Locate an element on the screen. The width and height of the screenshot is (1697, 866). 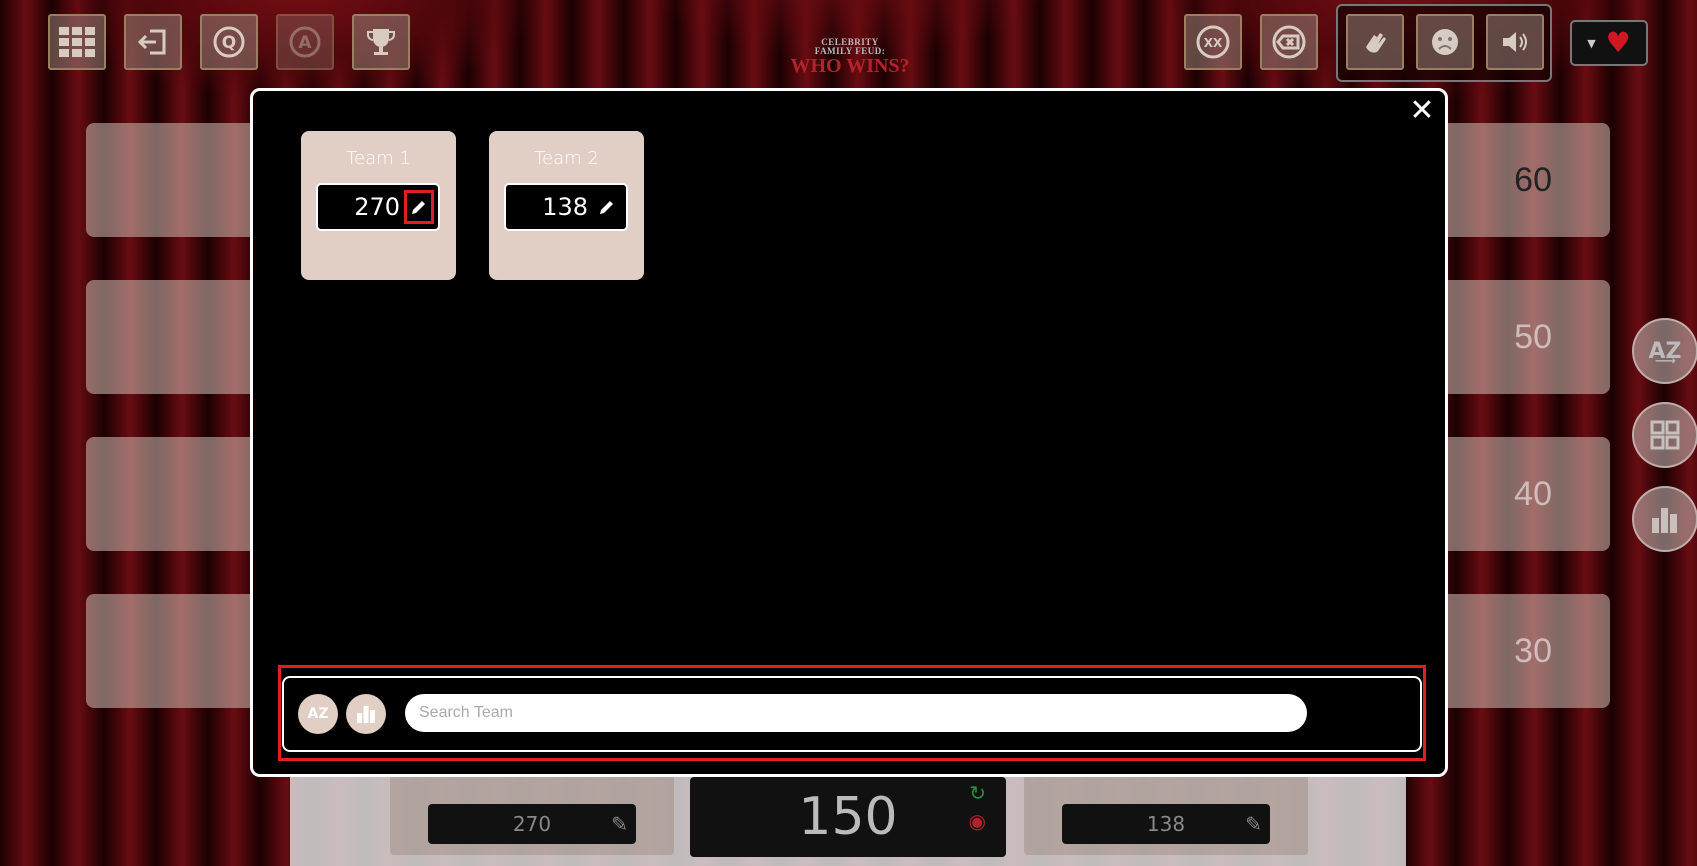
close-icon: ✕ is located at coordinates (1422, 110).